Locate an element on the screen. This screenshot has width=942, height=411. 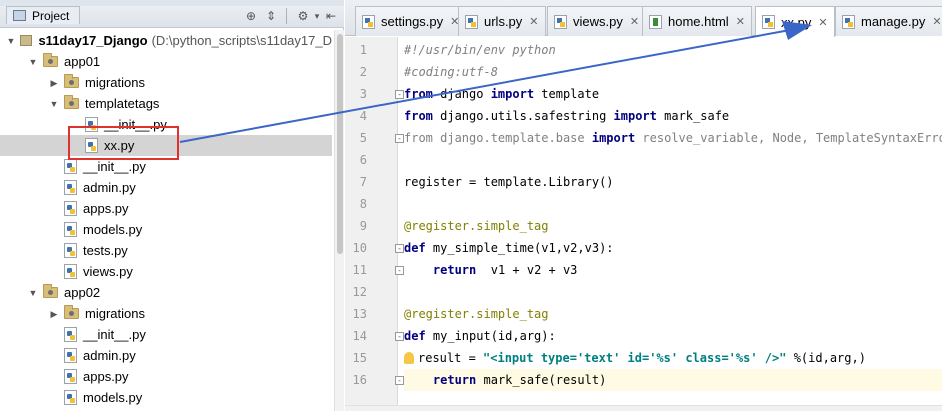
line-number: 11 is located at coordinates (359, 270).